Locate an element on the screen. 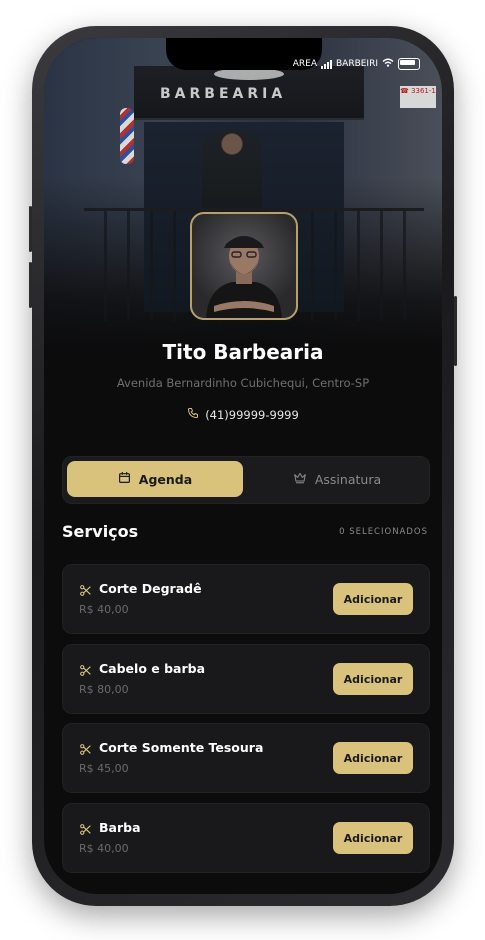  carrier-label: AREA is located at coordinates (304, 64).